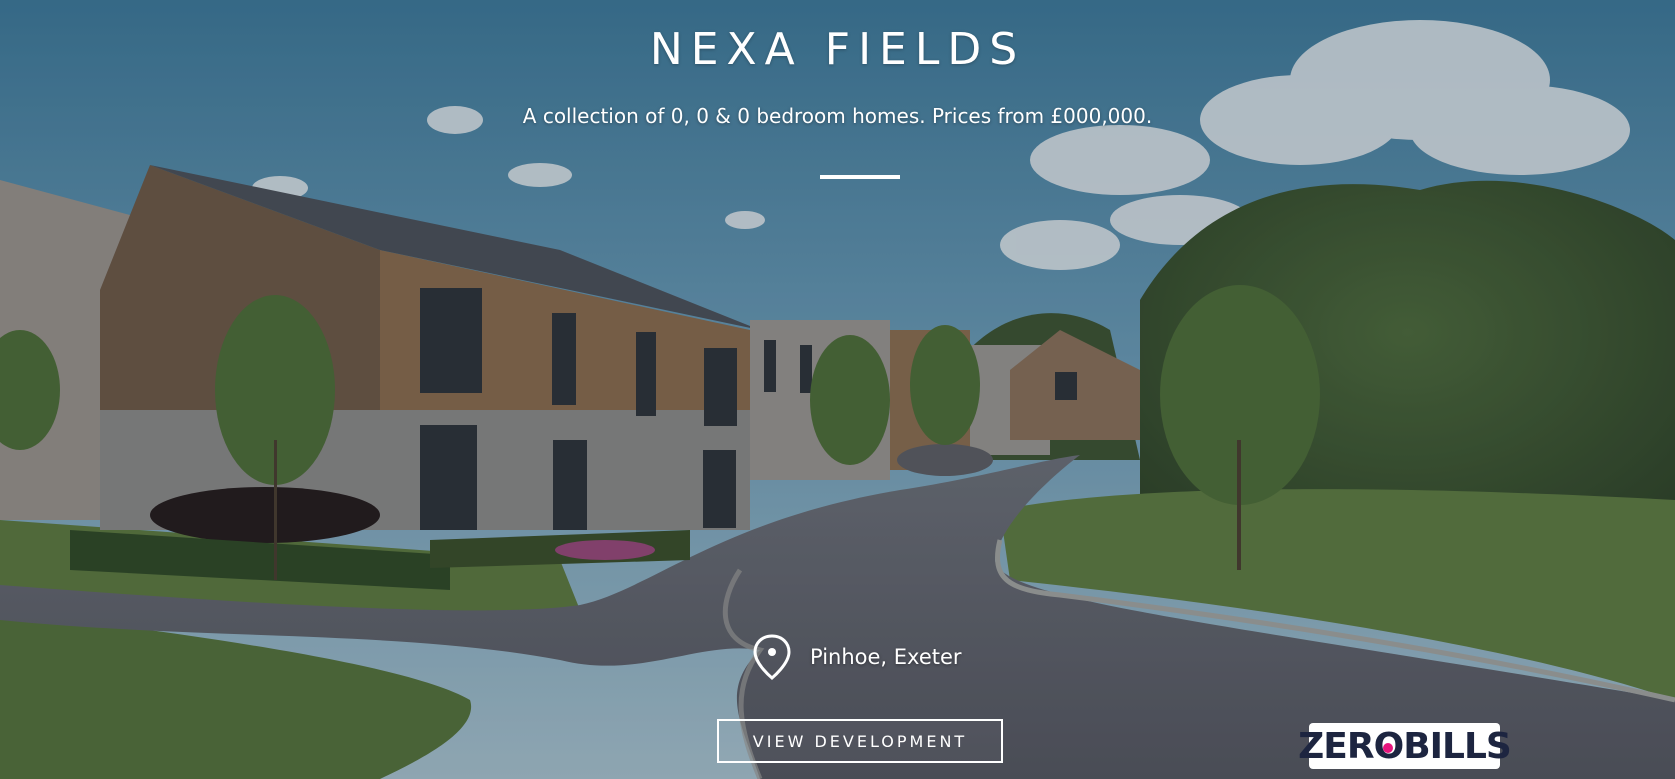 The height and width of the screenshot is (779, 1675). What do you see at coordinates (837, 49) in the screenshot?
I see `development-title: NEXA FIELDS` at bounding box center [837, 49].